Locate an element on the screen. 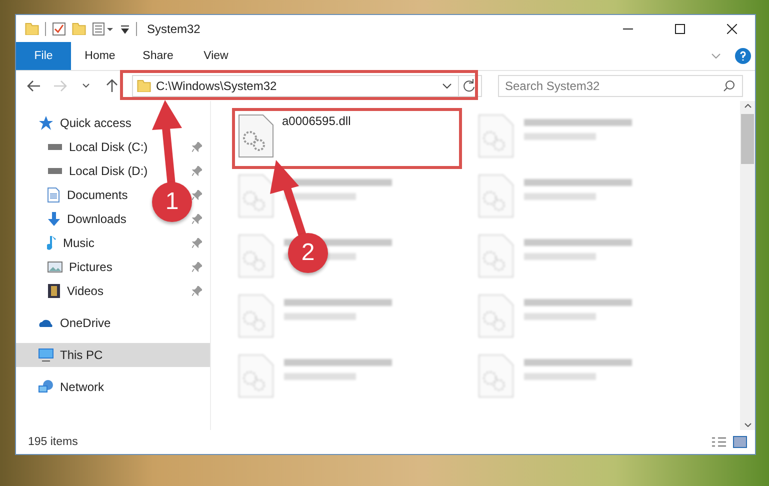 This screenshot has width=769, height=486. file-item: a0006595.dll is located at coordinates (294, 136).